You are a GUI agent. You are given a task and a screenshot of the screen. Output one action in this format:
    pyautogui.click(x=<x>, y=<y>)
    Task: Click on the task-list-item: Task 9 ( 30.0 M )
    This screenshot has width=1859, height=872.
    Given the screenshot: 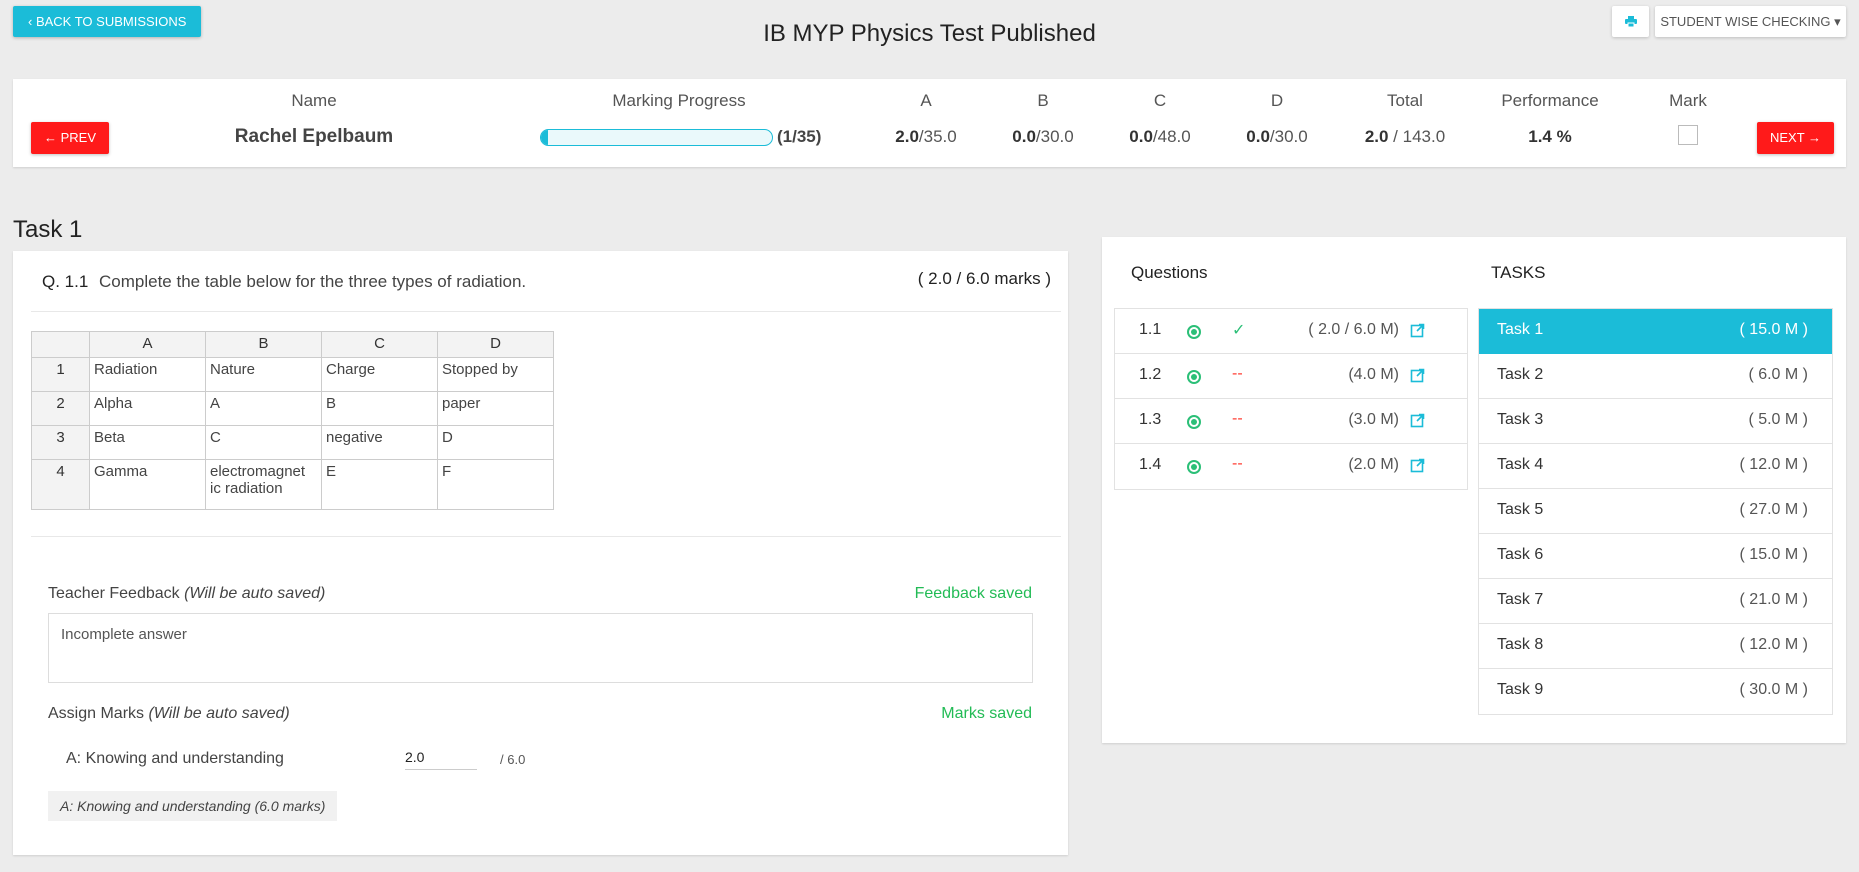 What is the action you would take?
    pyautogui.click(x=1655, y=691)
    